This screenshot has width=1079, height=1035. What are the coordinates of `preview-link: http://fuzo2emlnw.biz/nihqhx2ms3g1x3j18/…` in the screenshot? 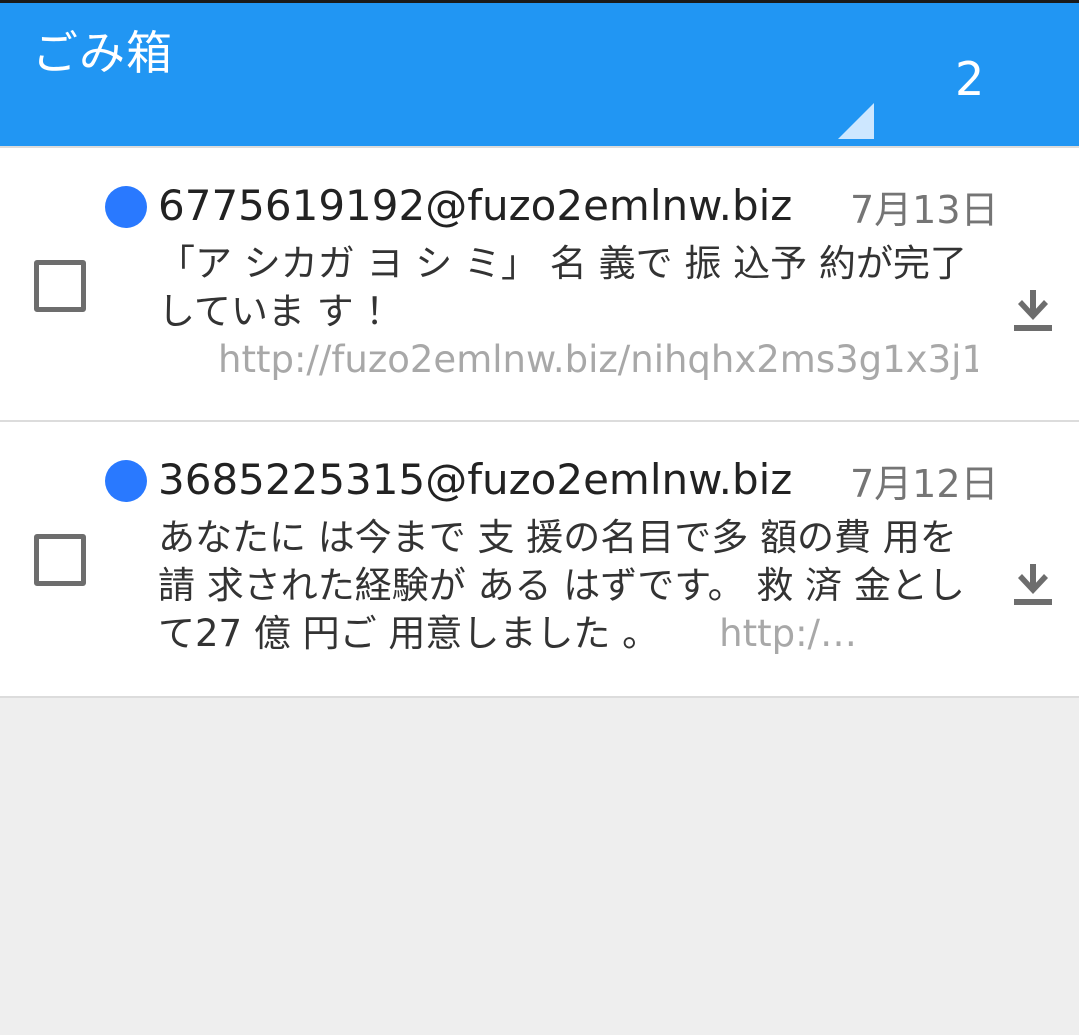 It's located at (598, 359).